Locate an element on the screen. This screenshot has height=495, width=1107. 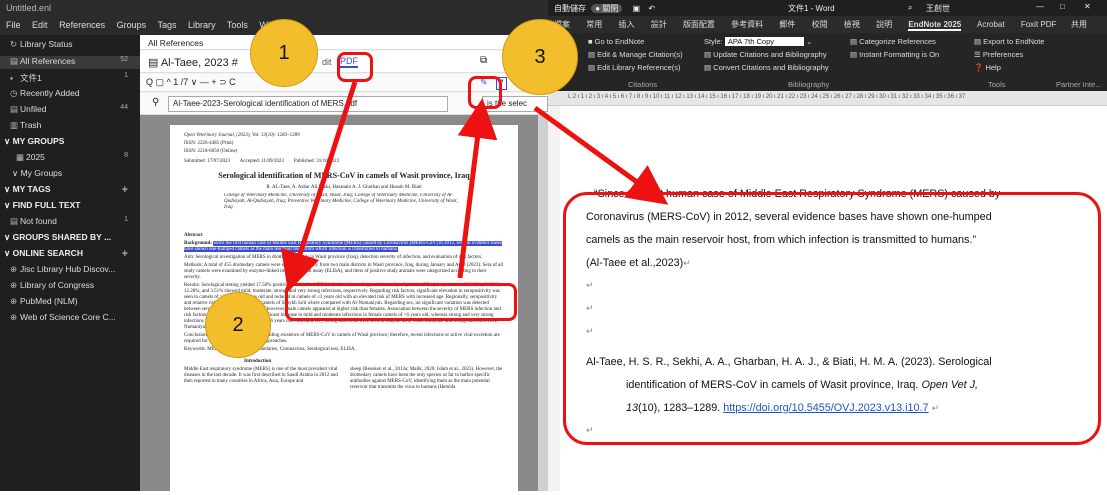
step-1-marker: 1 is located at coordinates (284, 53).